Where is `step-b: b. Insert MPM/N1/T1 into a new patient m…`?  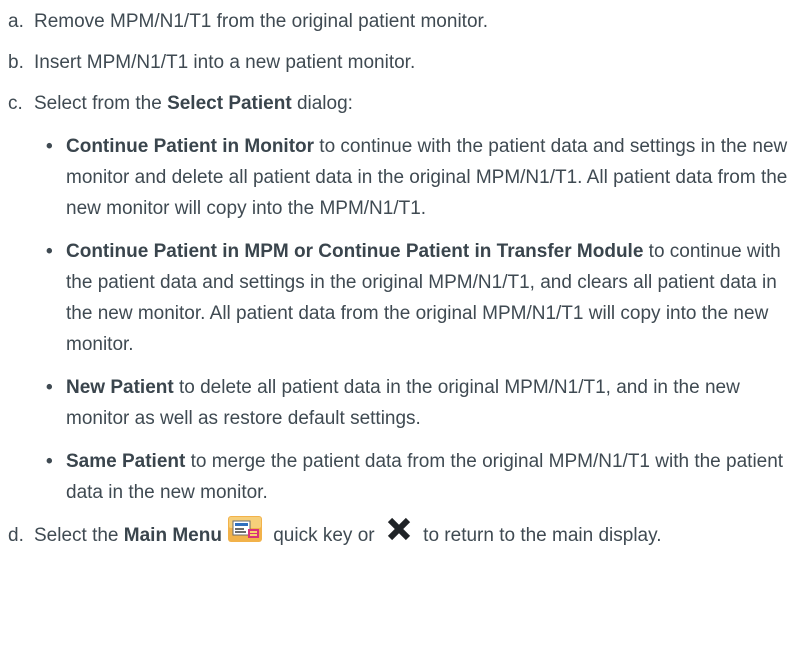 step-b: b. Insert MPM/N1/T1 into a new patient m… is located at coordinates (404, 62).